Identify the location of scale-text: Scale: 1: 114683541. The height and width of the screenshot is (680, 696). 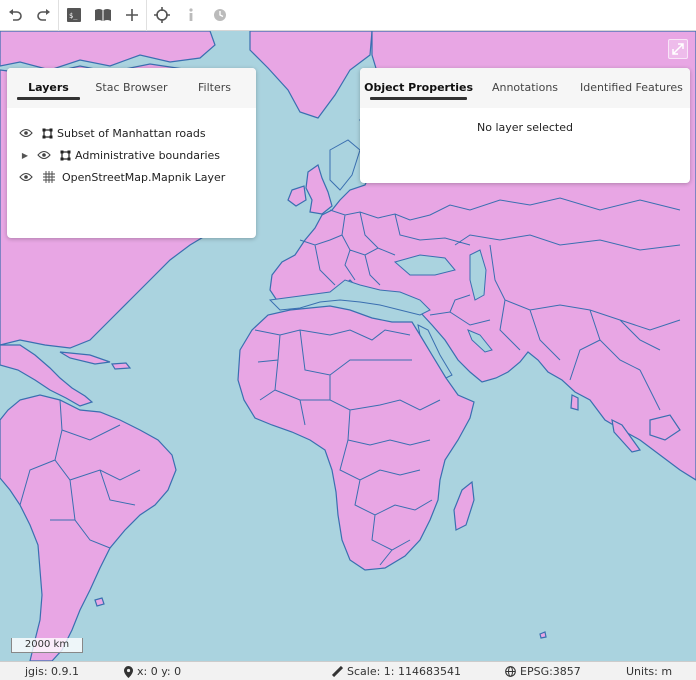
(404, 671).